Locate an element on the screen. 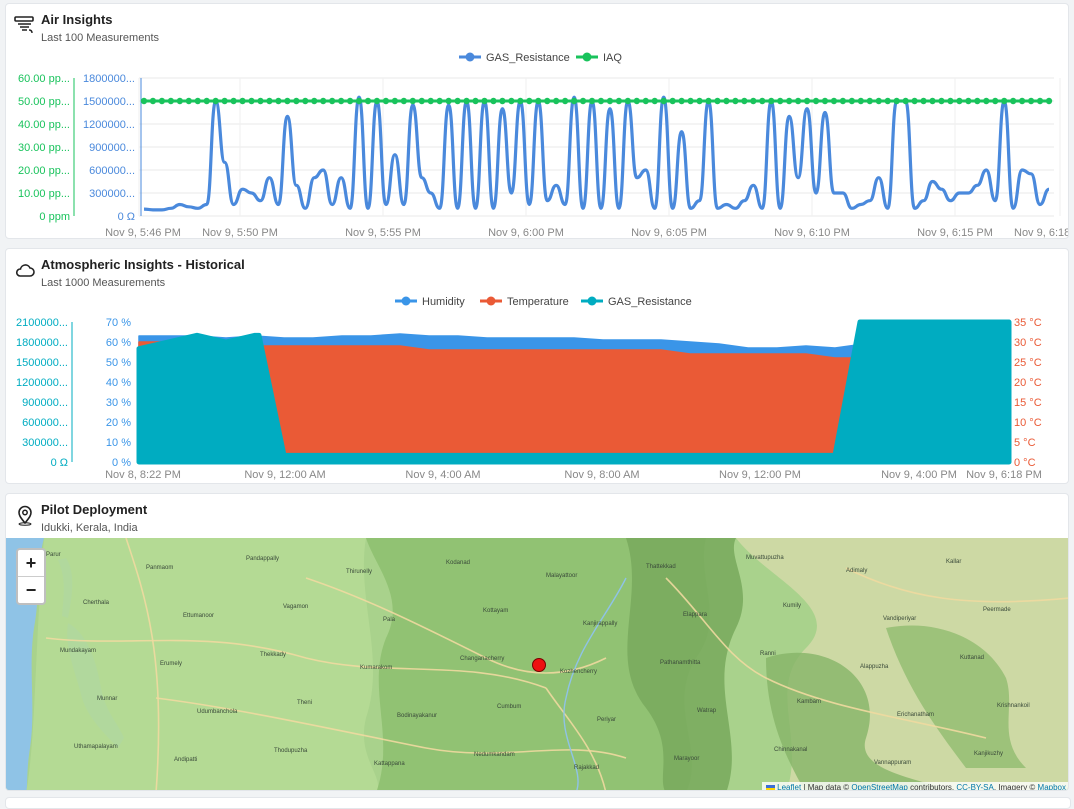 The width and height of the screenshot is (1074, 809). place-label: Pathanamthitta is located at coordinates (680, 663).